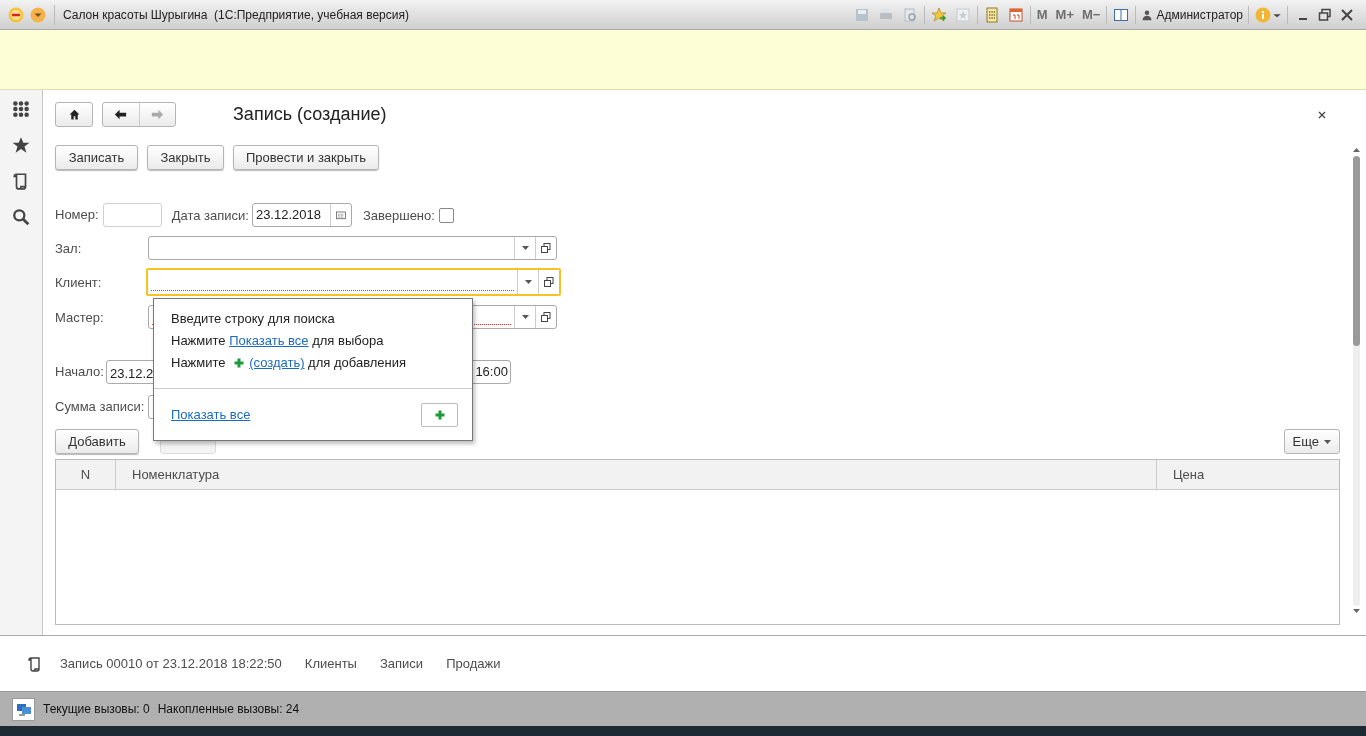 This screenshot has width=1366, height=736. I want to click on scroll-down-icon, so click(1356, 611).